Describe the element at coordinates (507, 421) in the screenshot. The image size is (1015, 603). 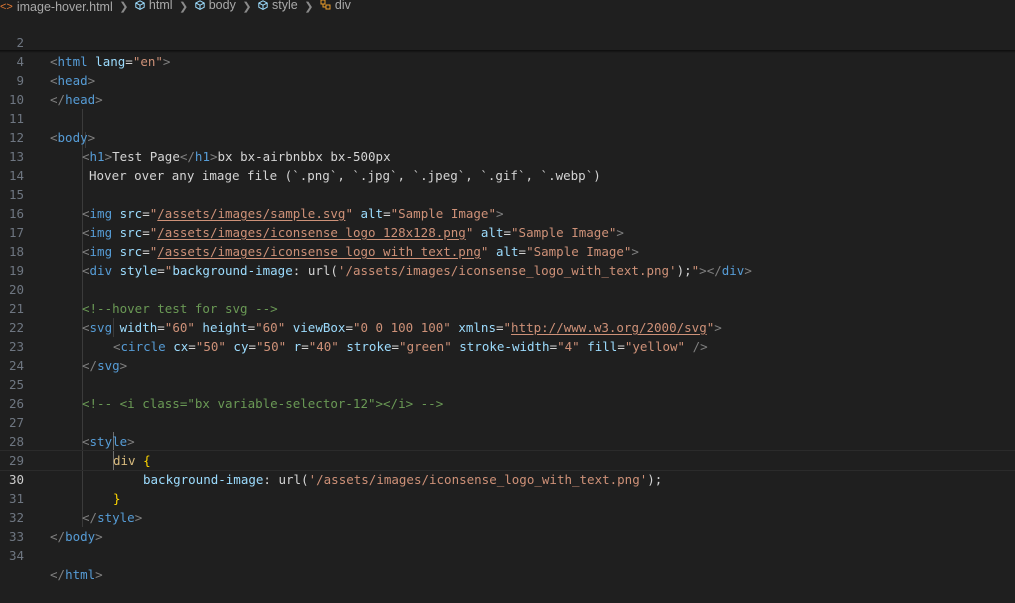
I see `code-line: 27 <style>` at that location.